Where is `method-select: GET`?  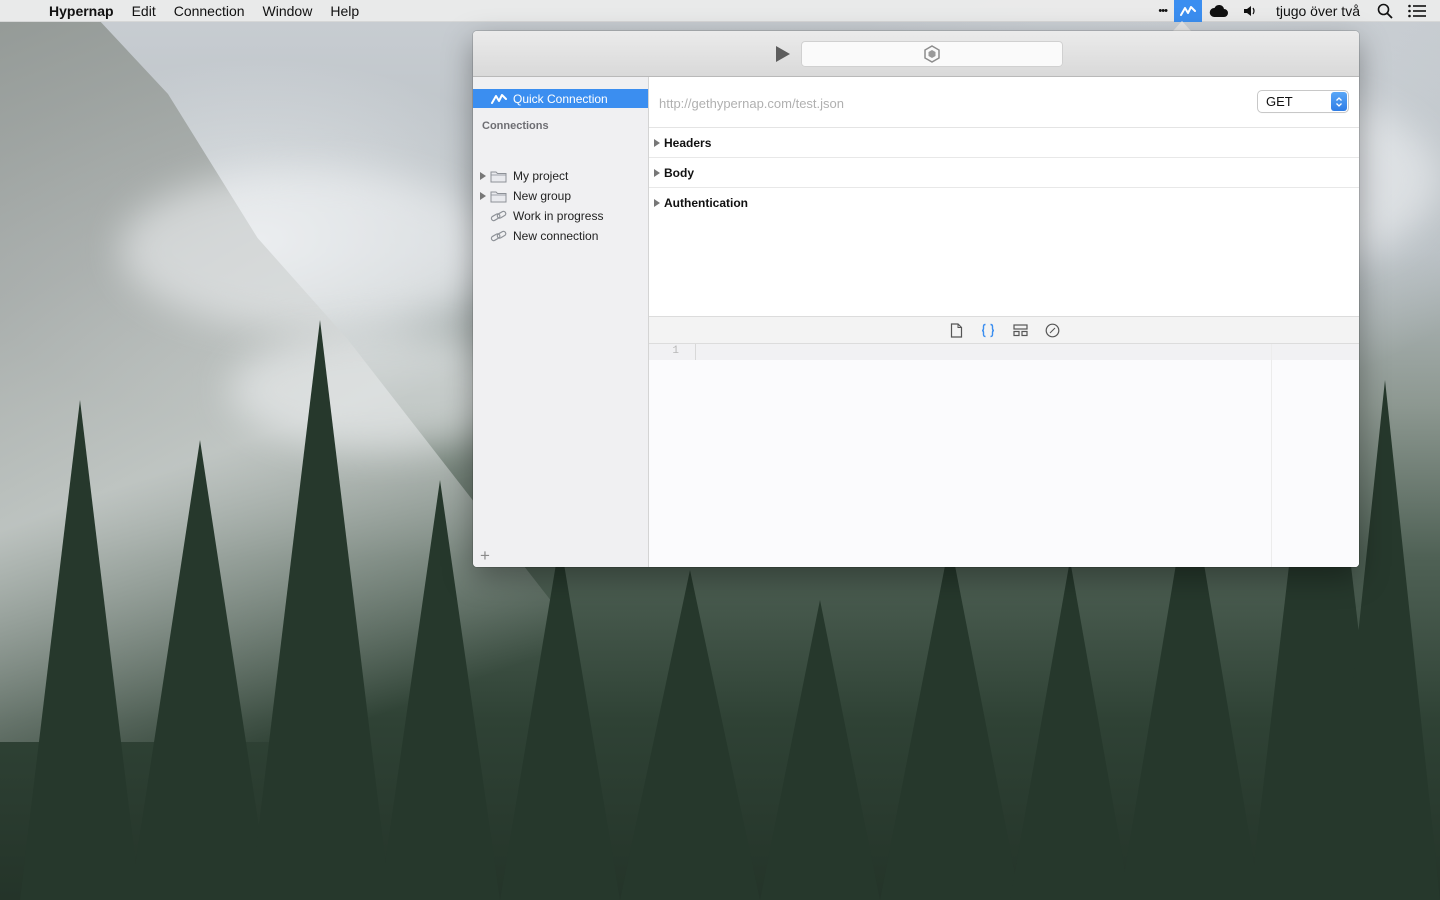 method-select: GET is located at coordinates (1303, 101).